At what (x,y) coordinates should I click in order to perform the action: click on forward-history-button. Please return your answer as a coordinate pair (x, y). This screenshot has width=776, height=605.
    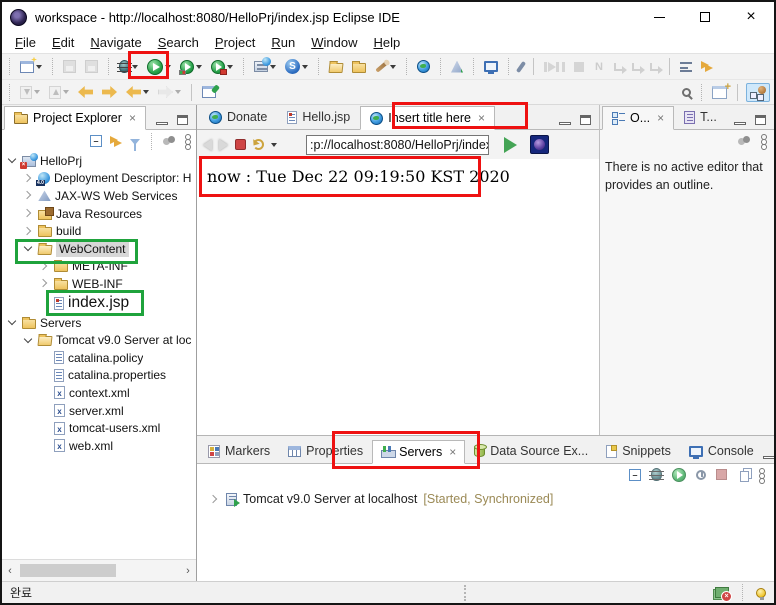
    Looking at the image, I should click on (169, 92).